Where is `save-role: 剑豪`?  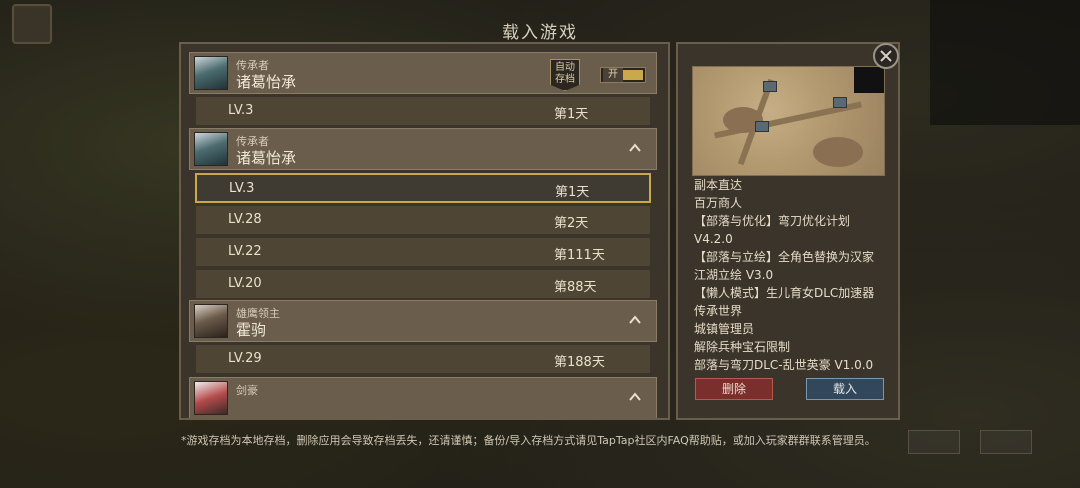 save-role: 剑豪 is located at coordinates (247, 390).